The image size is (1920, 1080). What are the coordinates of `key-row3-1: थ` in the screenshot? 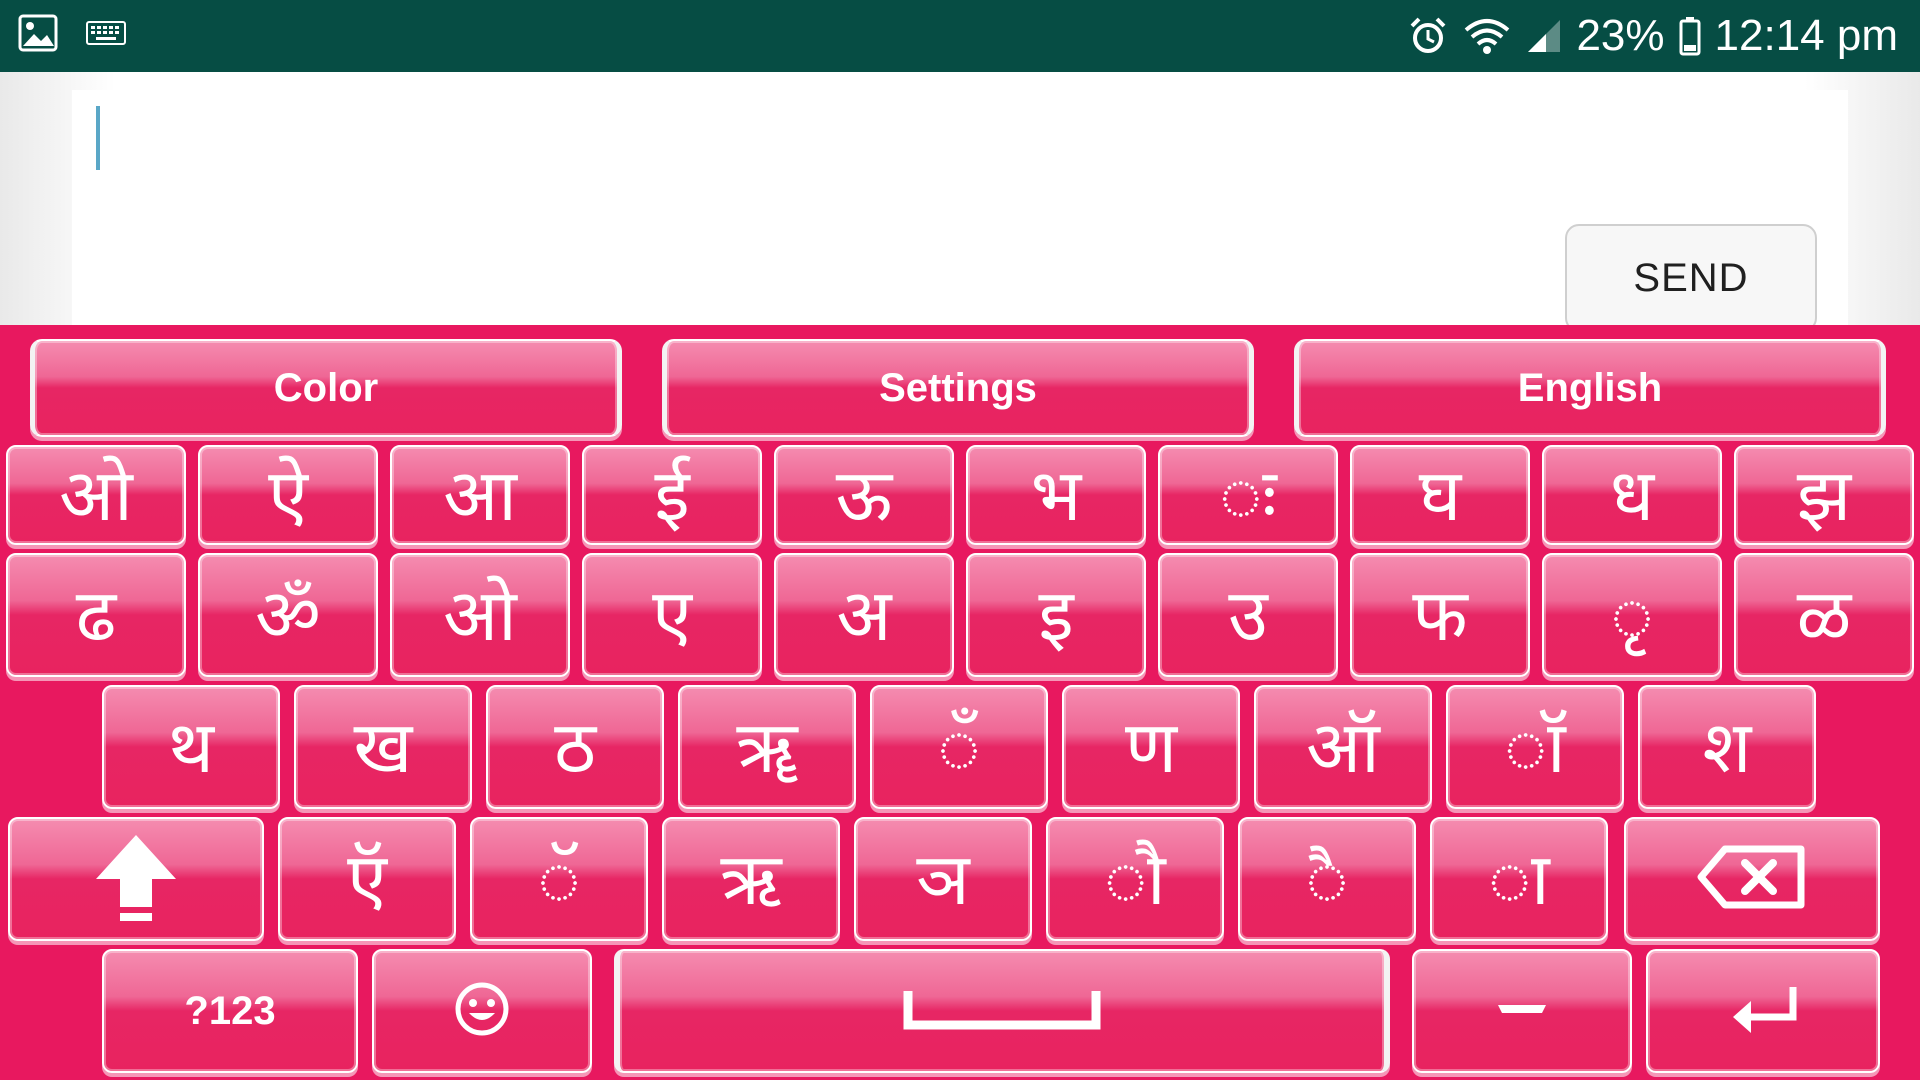 It's located at (191, 747).